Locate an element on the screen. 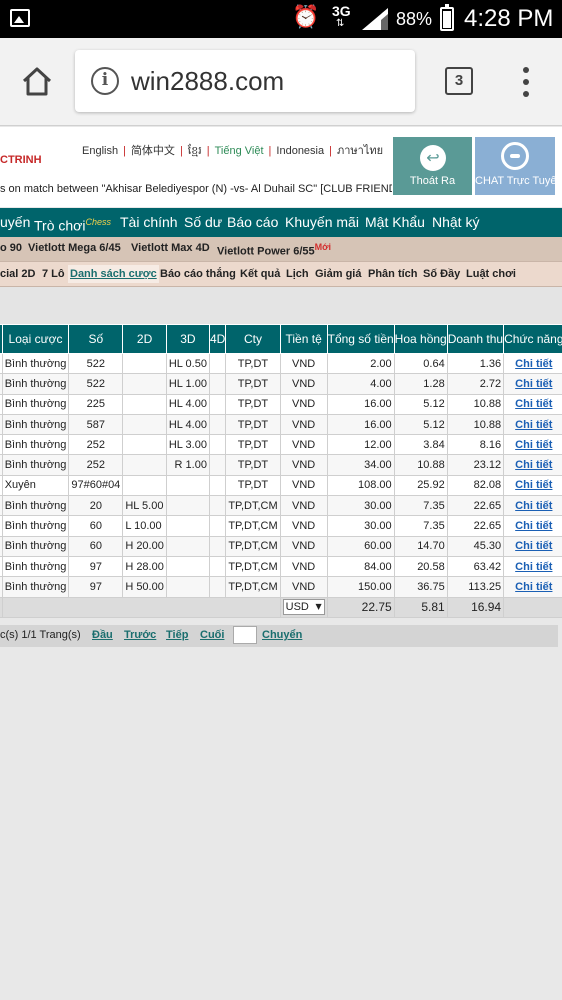 The width and height of the screenshot is (562, 1000). subnav-results: Kết quả is located at coordinates (260, 274).